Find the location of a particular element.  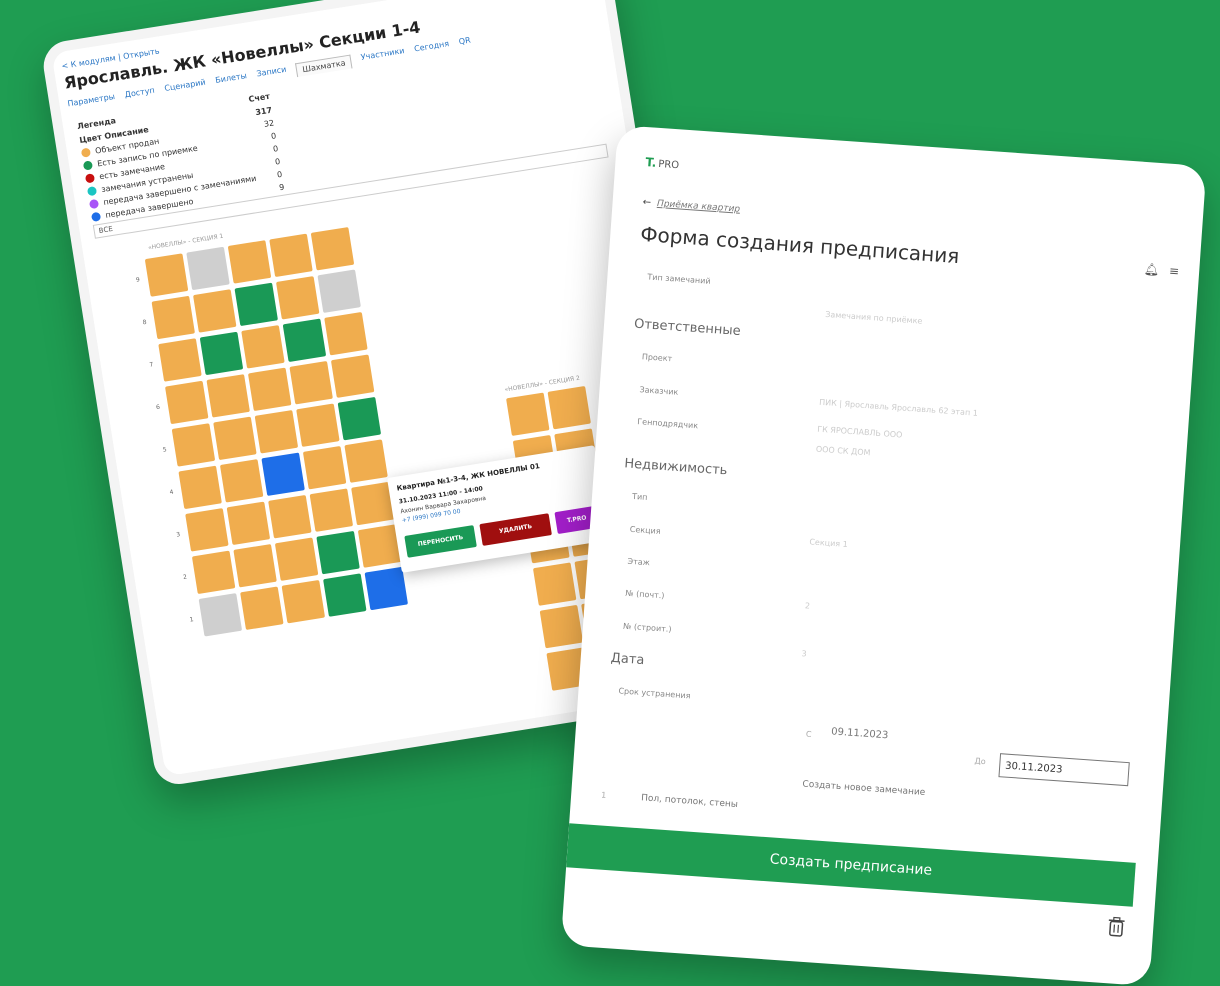

floor-label: 1 is located at coordinates (192, 620).